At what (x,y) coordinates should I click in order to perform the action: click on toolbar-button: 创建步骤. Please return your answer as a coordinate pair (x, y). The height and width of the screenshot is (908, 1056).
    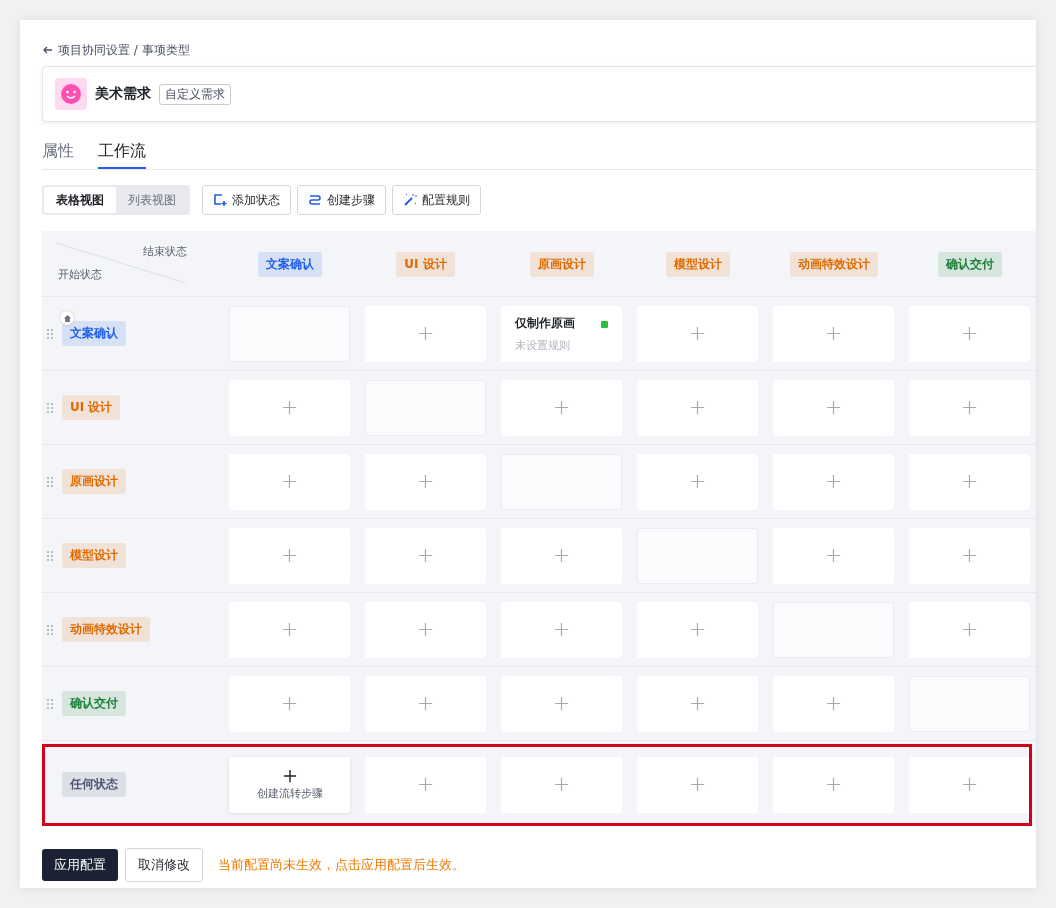
    Looking at the image, I should click on (341, 200).